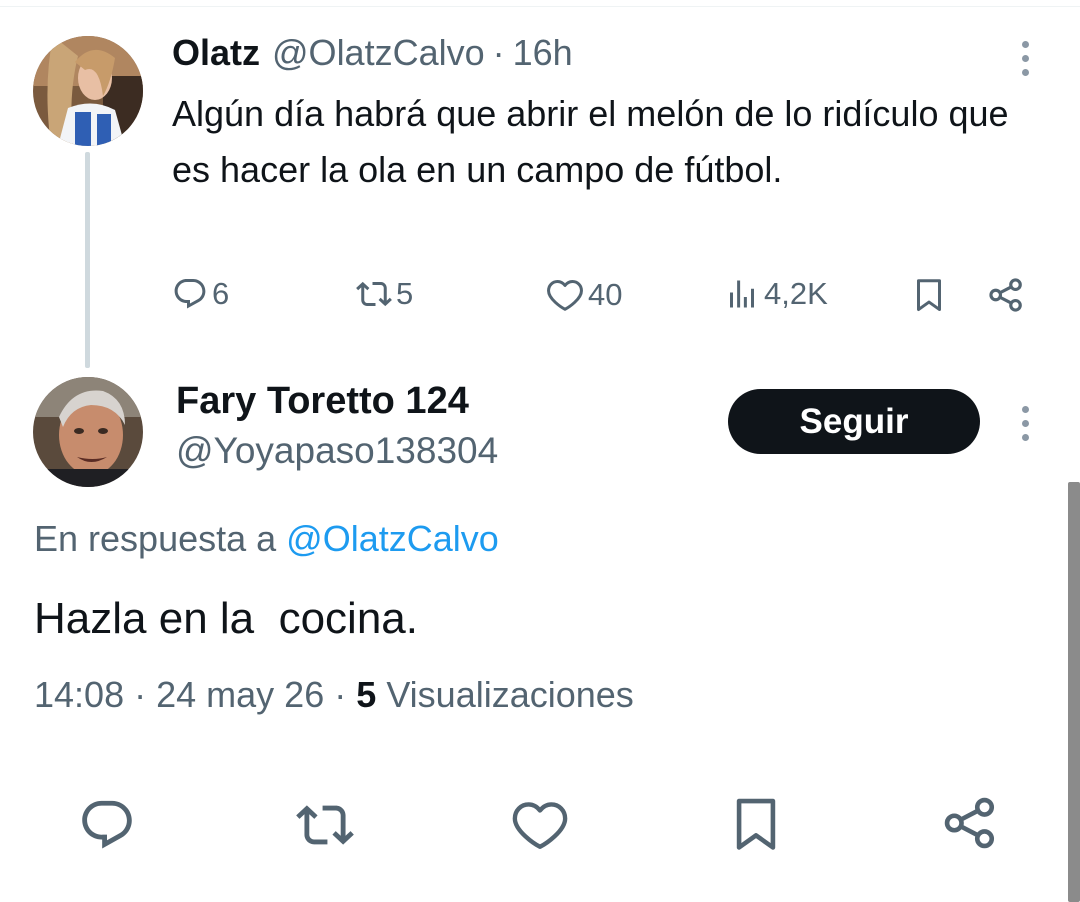  I want to click on parent-tweet-header: Olatz @OlatzCalvo · 16h, so click(372, 56).